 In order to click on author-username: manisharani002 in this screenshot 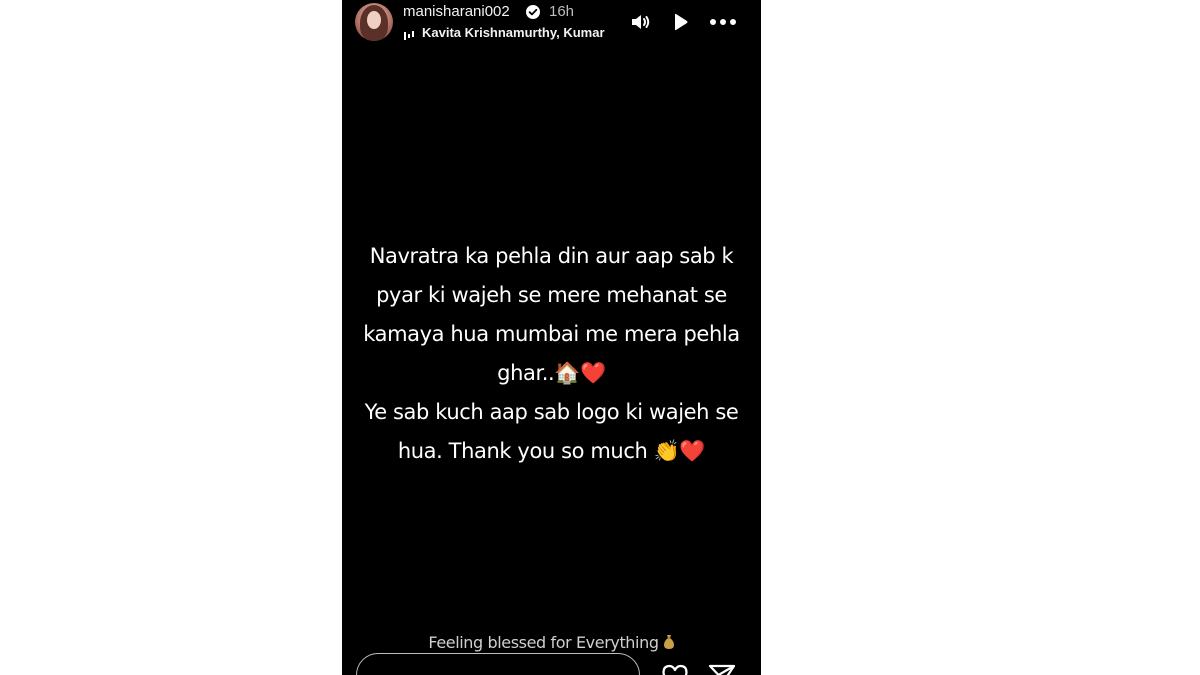, I will do `click(456, 11)`.